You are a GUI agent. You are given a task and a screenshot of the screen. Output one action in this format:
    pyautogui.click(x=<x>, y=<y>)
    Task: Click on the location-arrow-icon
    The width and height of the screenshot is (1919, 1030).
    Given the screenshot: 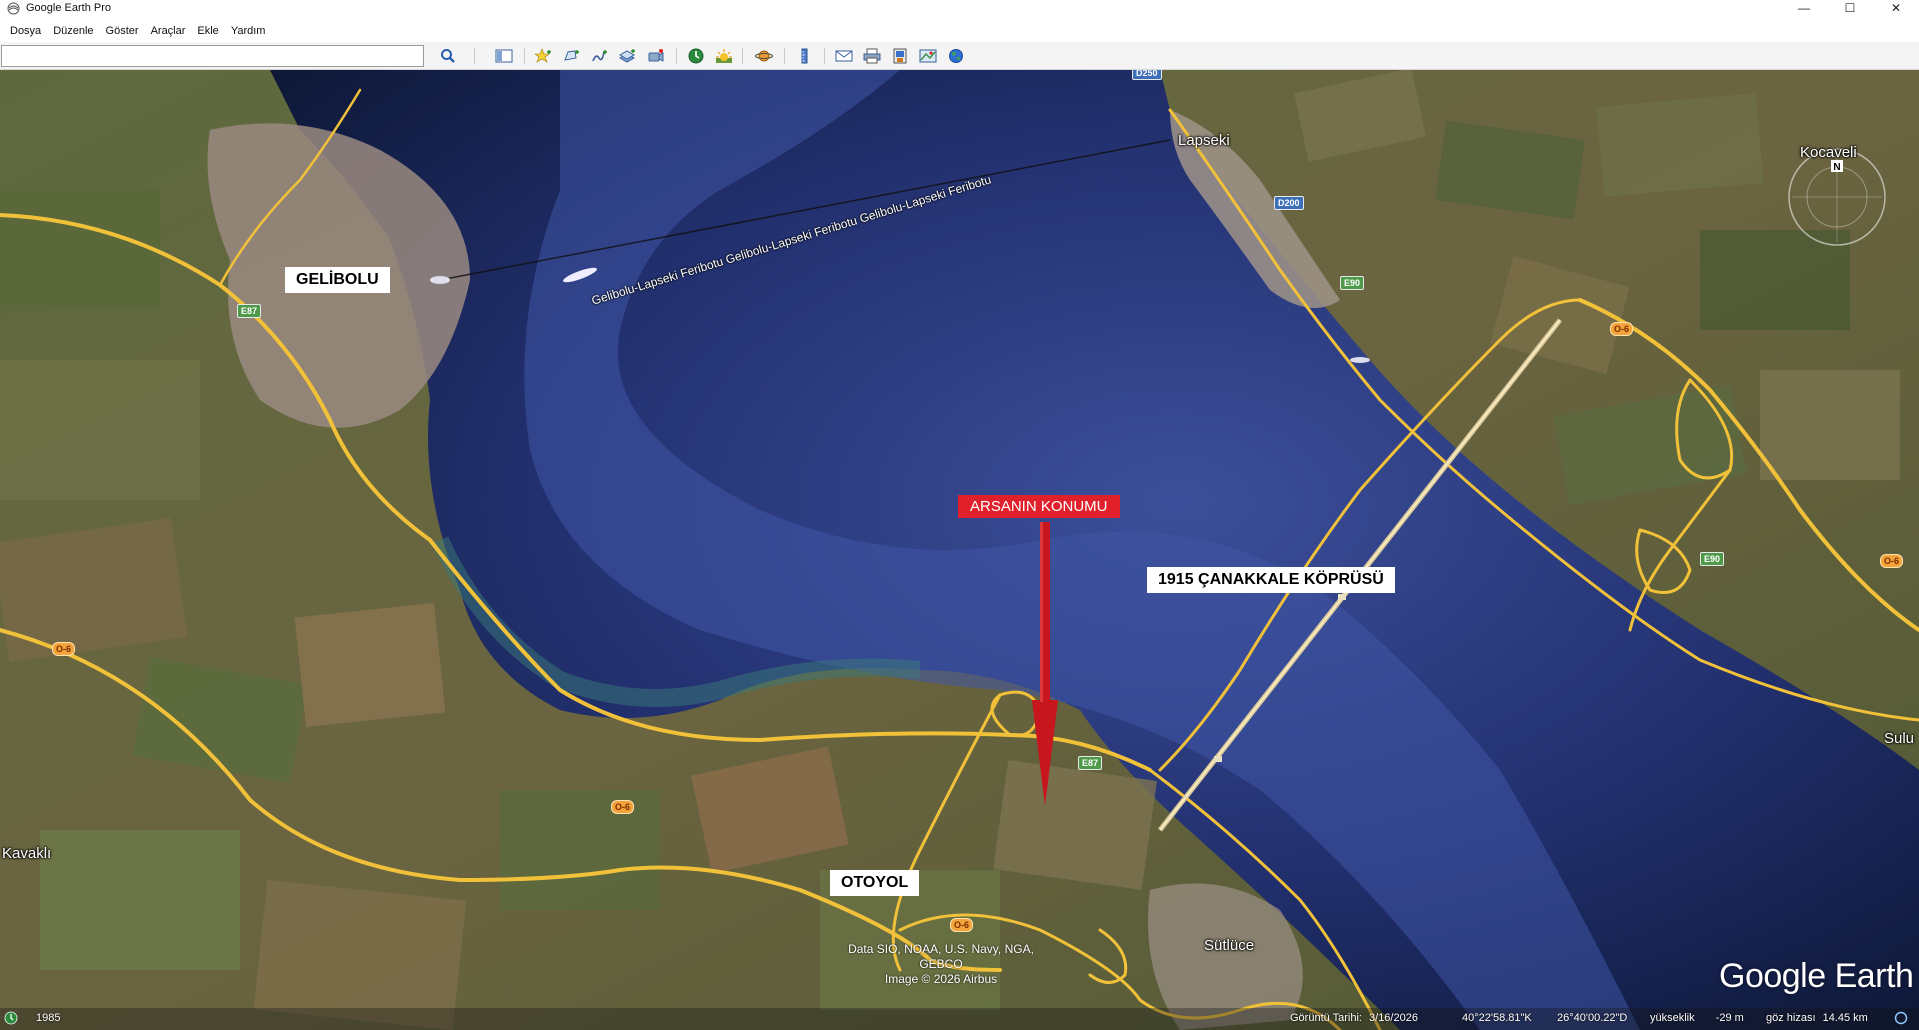 What is the action you would take?
    pyautogui.click(x=1045, y=664)
    